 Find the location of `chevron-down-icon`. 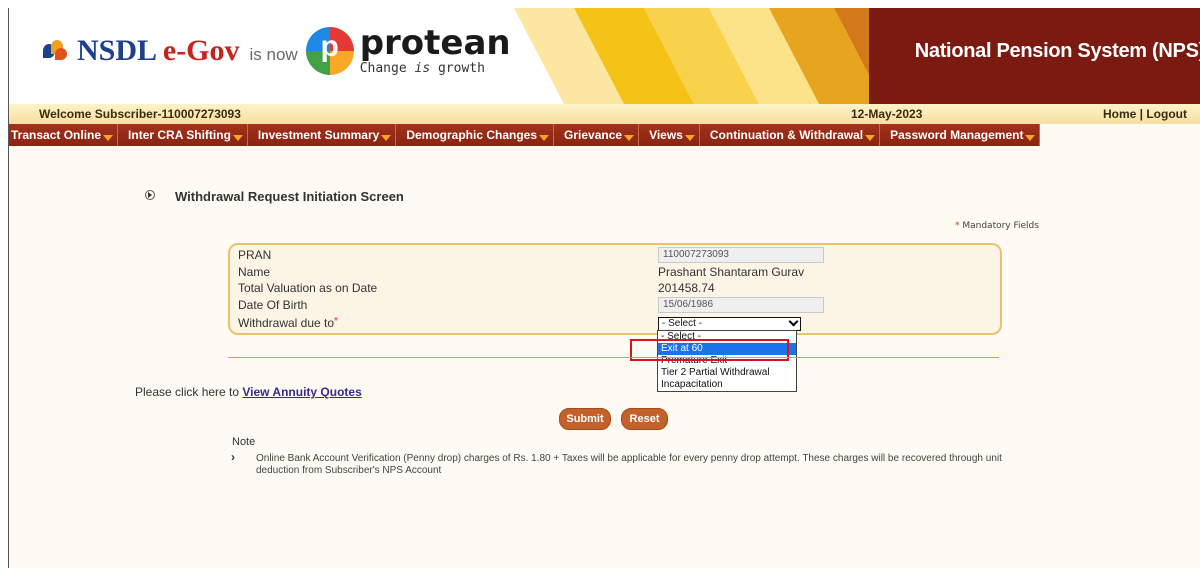

chevron-down-icon is located at coordinates (793, 321).